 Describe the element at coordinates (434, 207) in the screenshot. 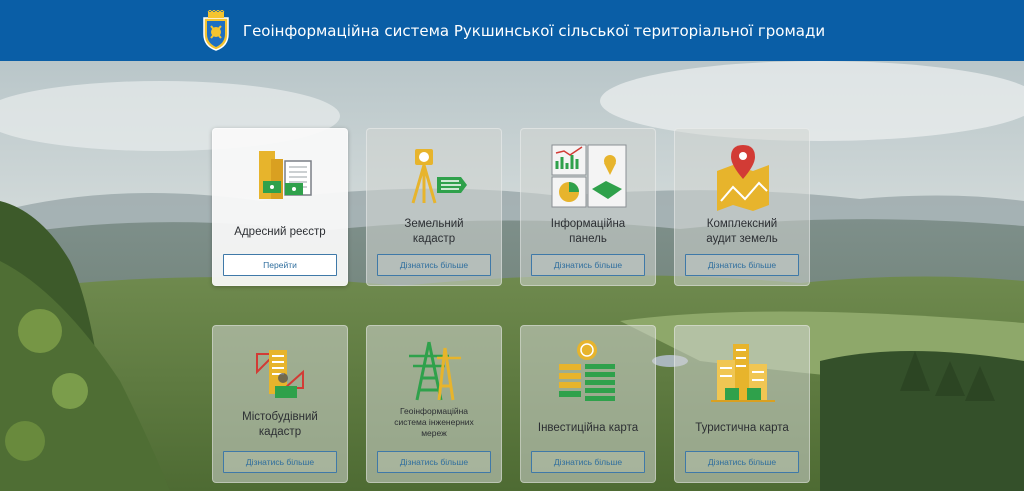

I see `card-land-cadastre: Земельний кадастр Дізнатись більше` at that location.